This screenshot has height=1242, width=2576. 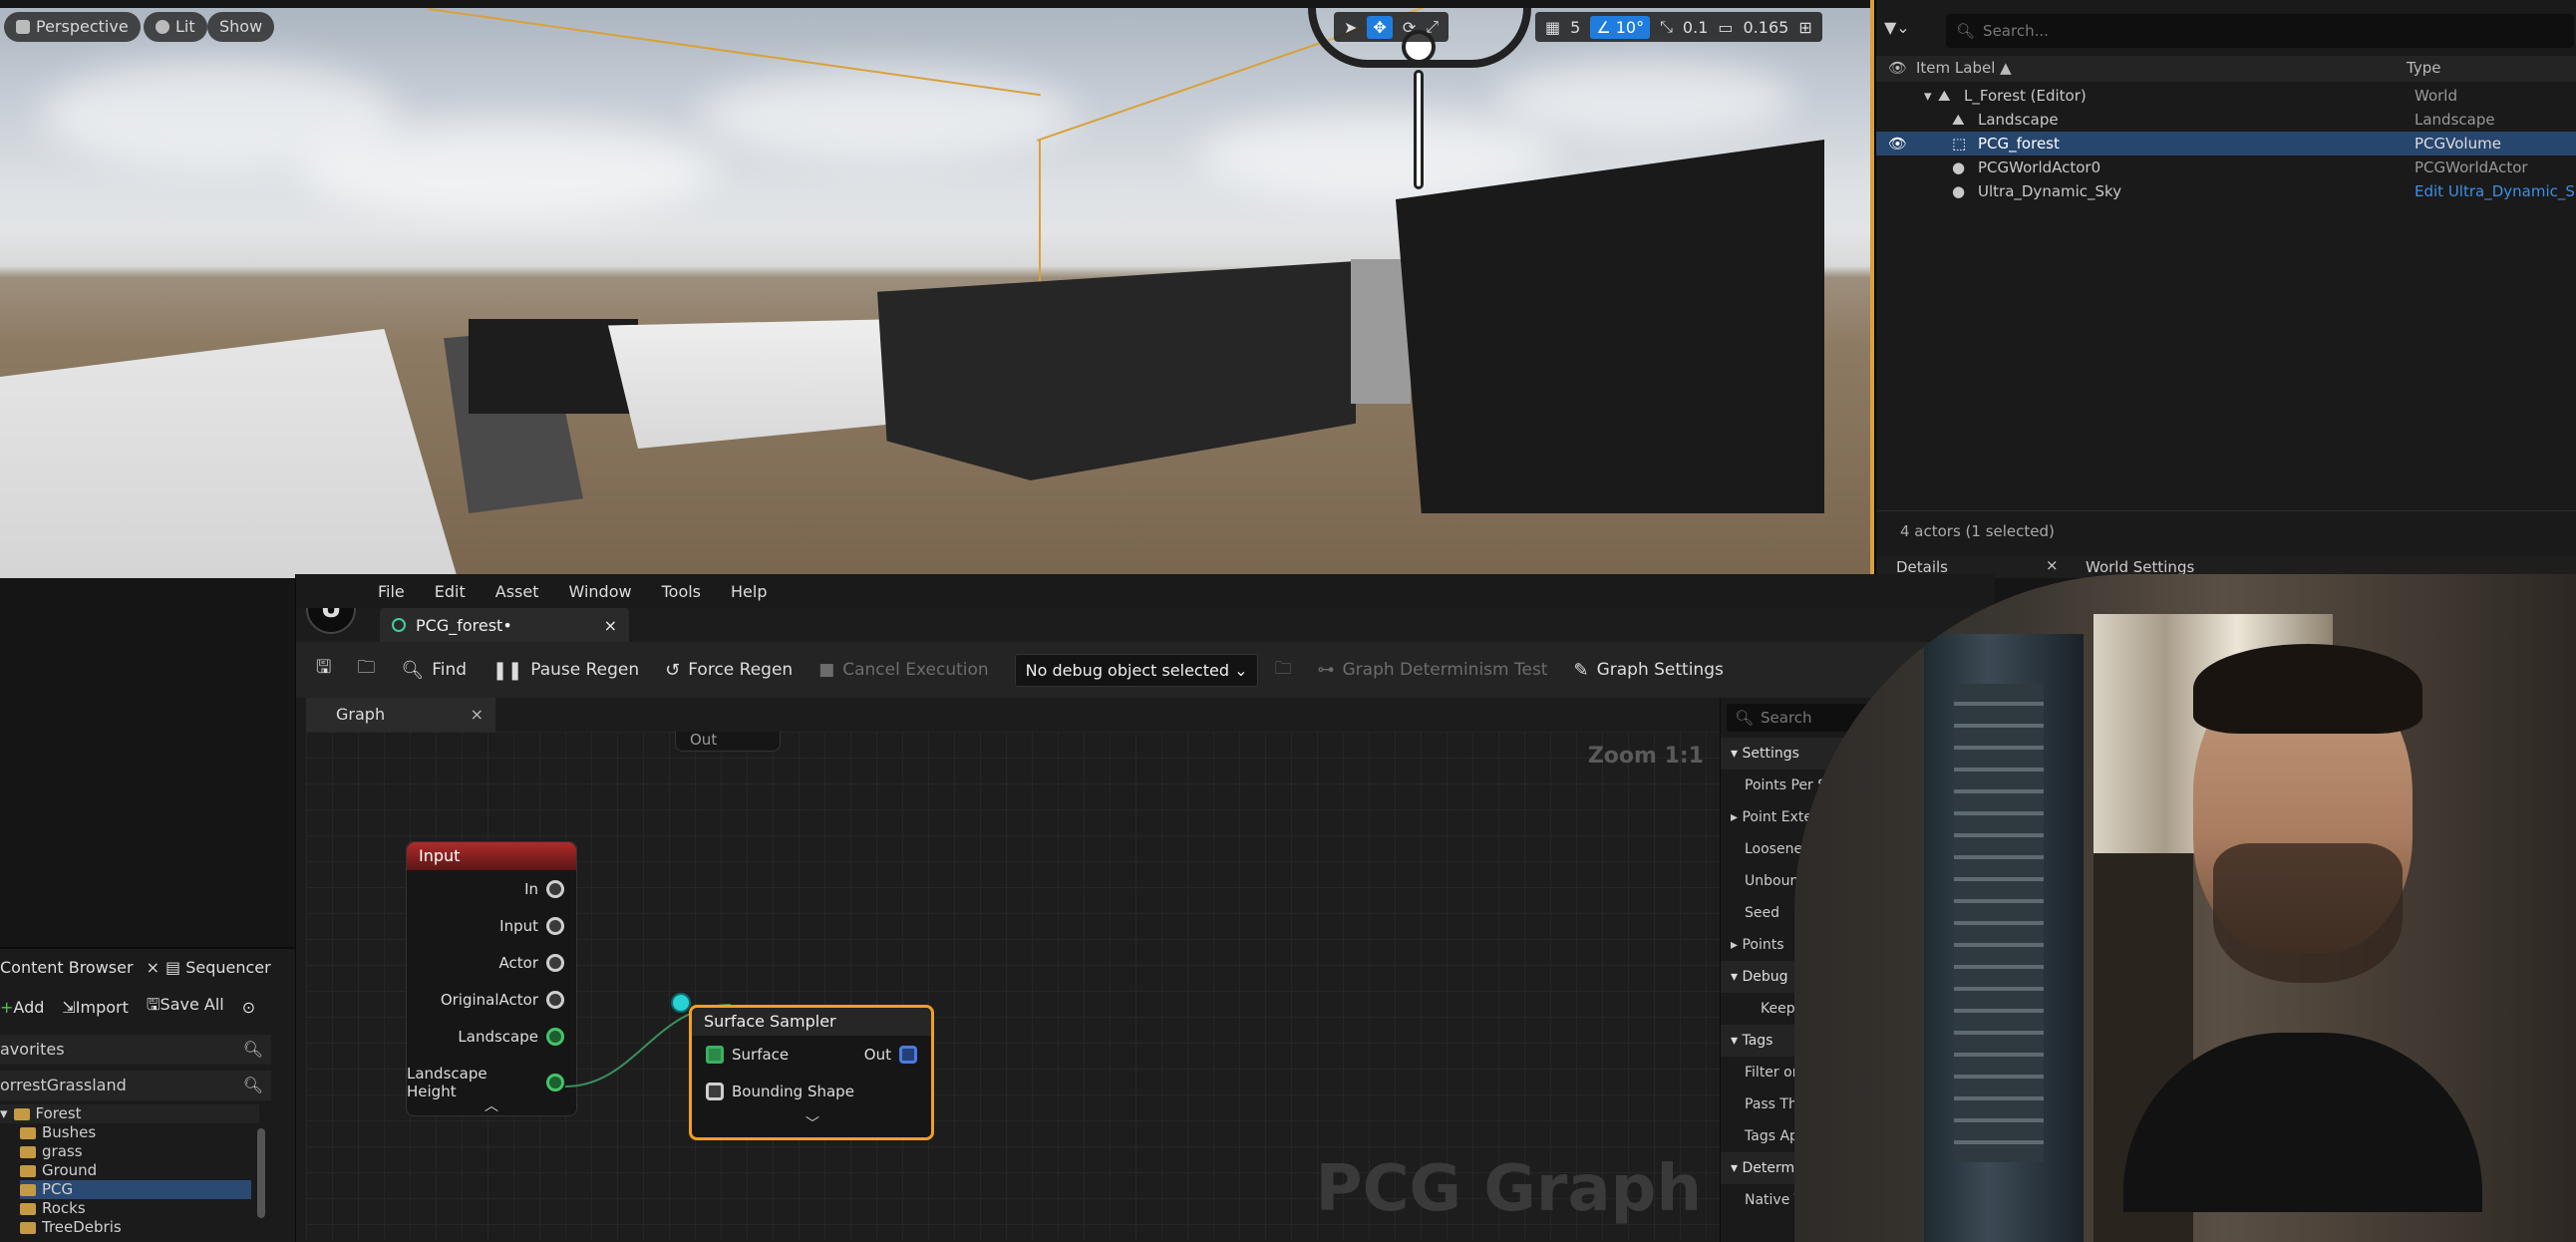 I want to click on menu-file: File, so click(x=391, y=591).